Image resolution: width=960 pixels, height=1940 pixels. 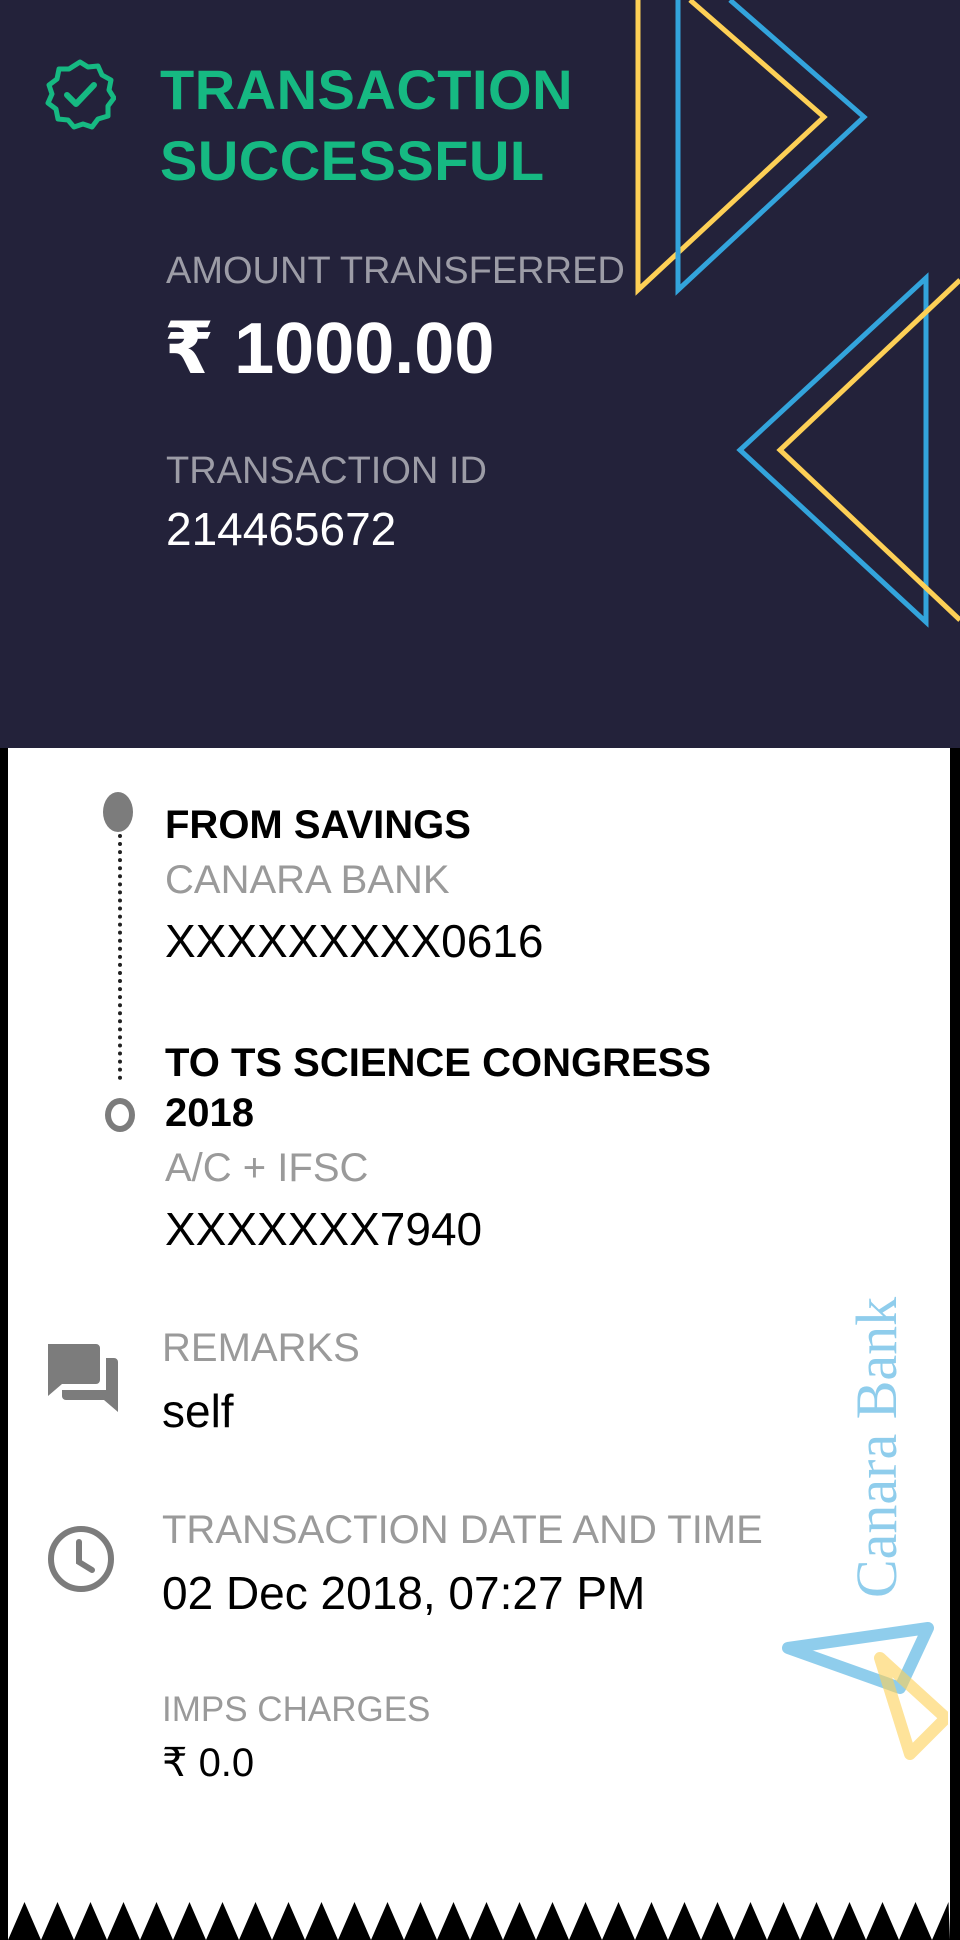 What do you see at coordinates (118, 812) in the screenshot?
I see `timeline-start-dot` at bounding box center [118, 812].